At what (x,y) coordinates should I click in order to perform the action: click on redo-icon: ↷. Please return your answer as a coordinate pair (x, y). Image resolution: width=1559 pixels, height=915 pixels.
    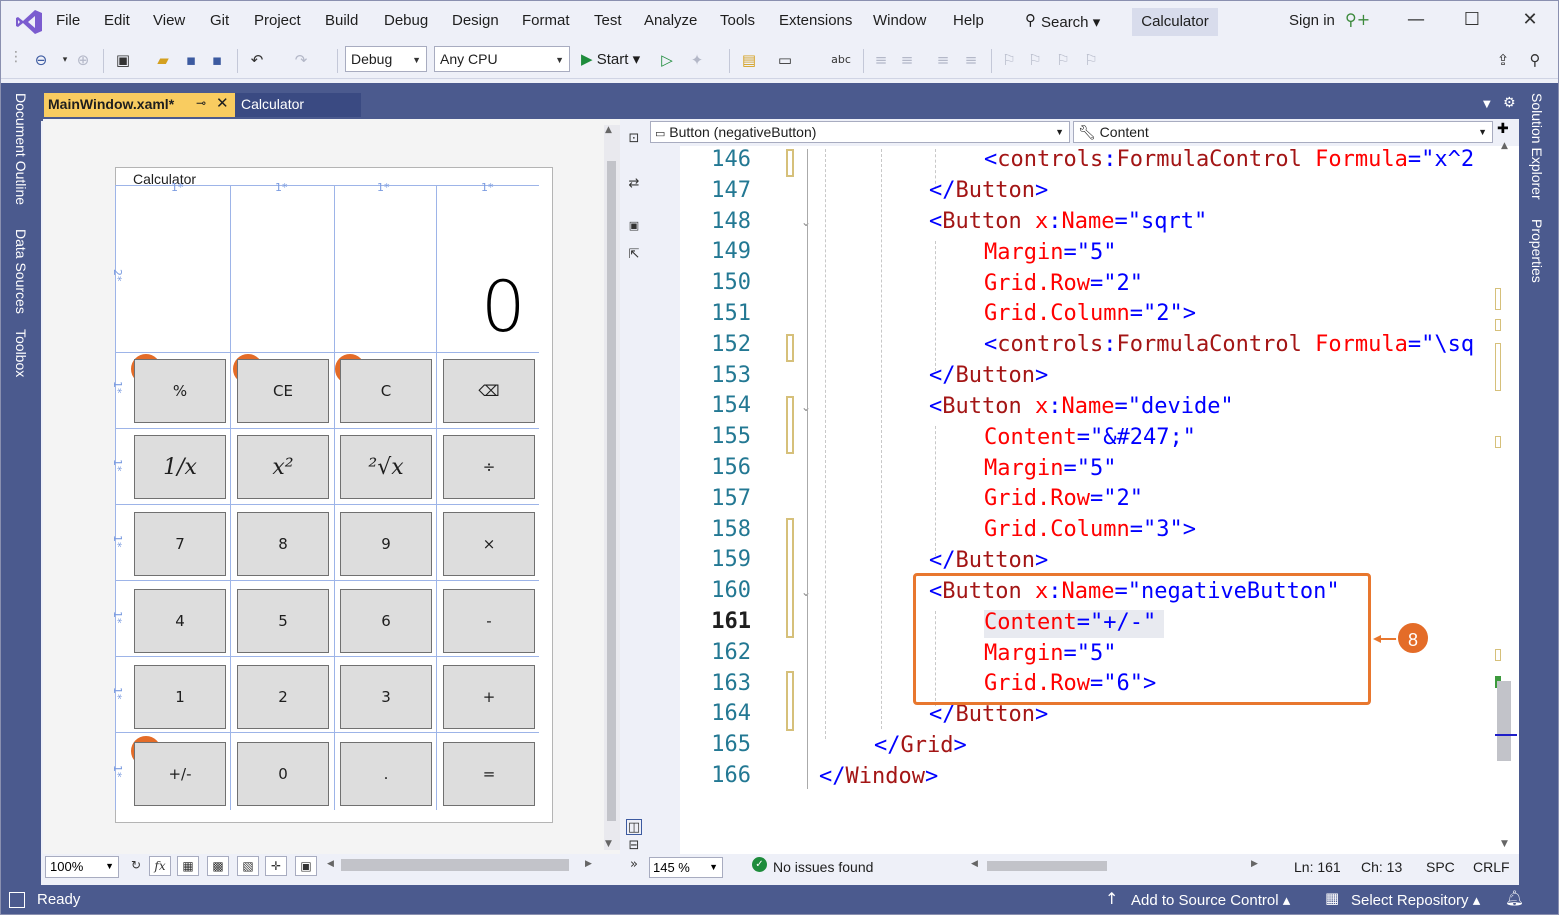
    Looking at the image, I should click on (301, 60).